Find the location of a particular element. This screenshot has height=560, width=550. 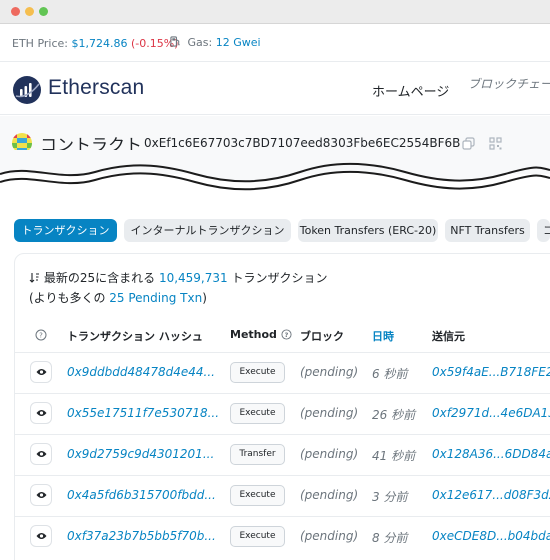

method-header-label: Method is located at coordinates (253, 334).